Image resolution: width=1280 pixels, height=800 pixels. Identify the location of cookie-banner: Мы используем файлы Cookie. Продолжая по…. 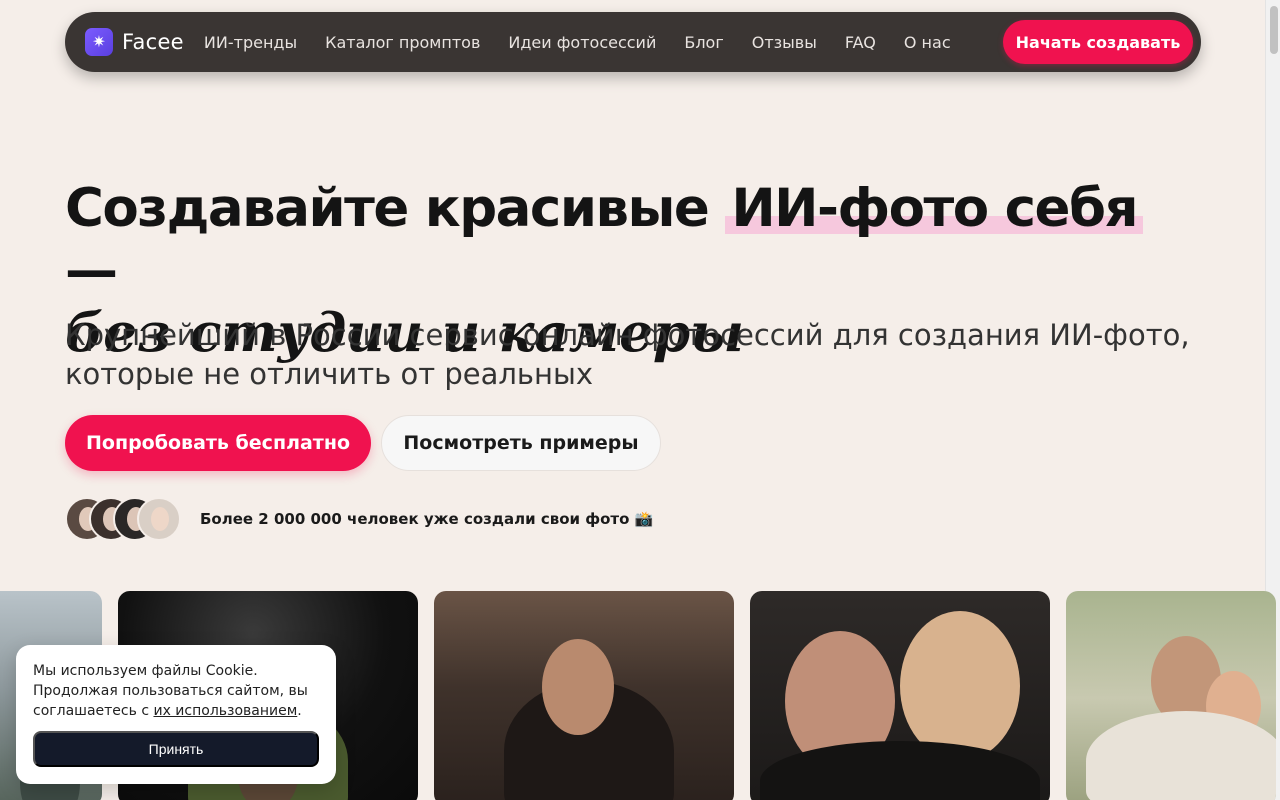
(176, 714).